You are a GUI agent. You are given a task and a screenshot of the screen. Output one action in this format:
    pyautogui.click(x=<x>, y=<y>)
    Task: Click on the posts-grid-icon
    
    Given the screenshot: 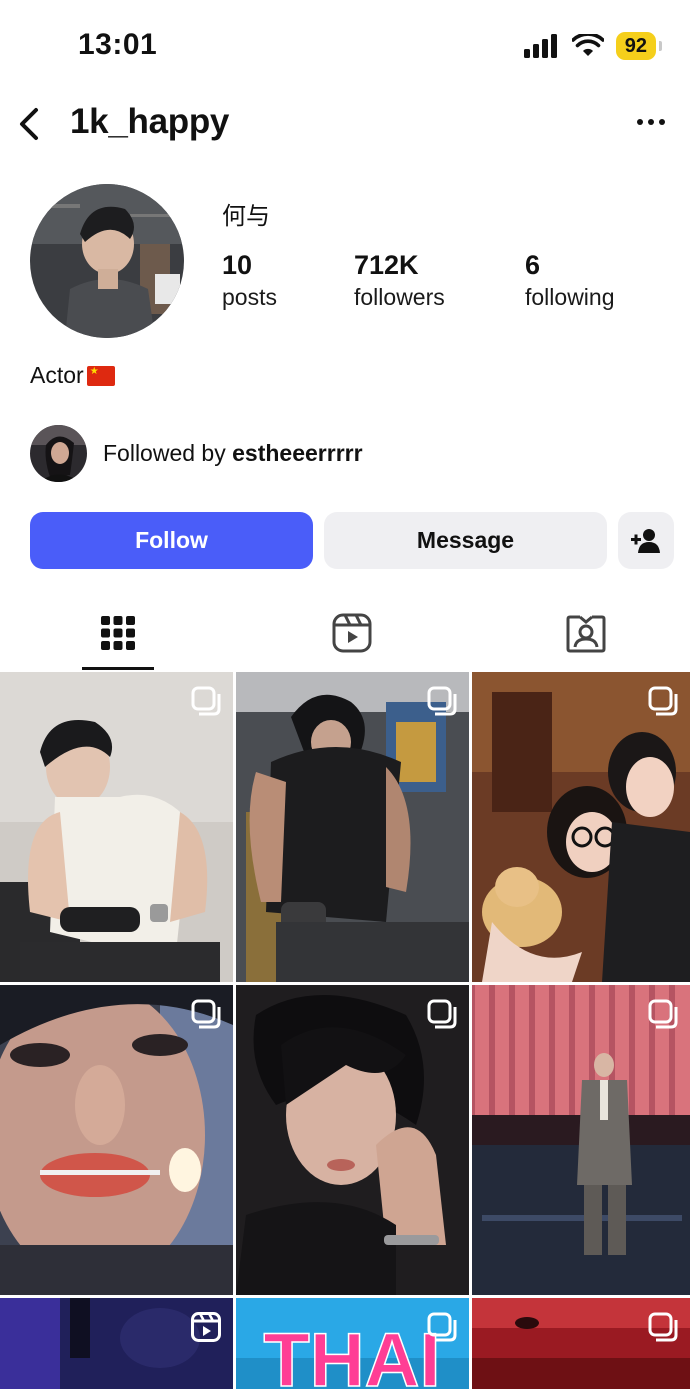 What is the action you would take?
    pyautogui.click(x=118, y=633)
    